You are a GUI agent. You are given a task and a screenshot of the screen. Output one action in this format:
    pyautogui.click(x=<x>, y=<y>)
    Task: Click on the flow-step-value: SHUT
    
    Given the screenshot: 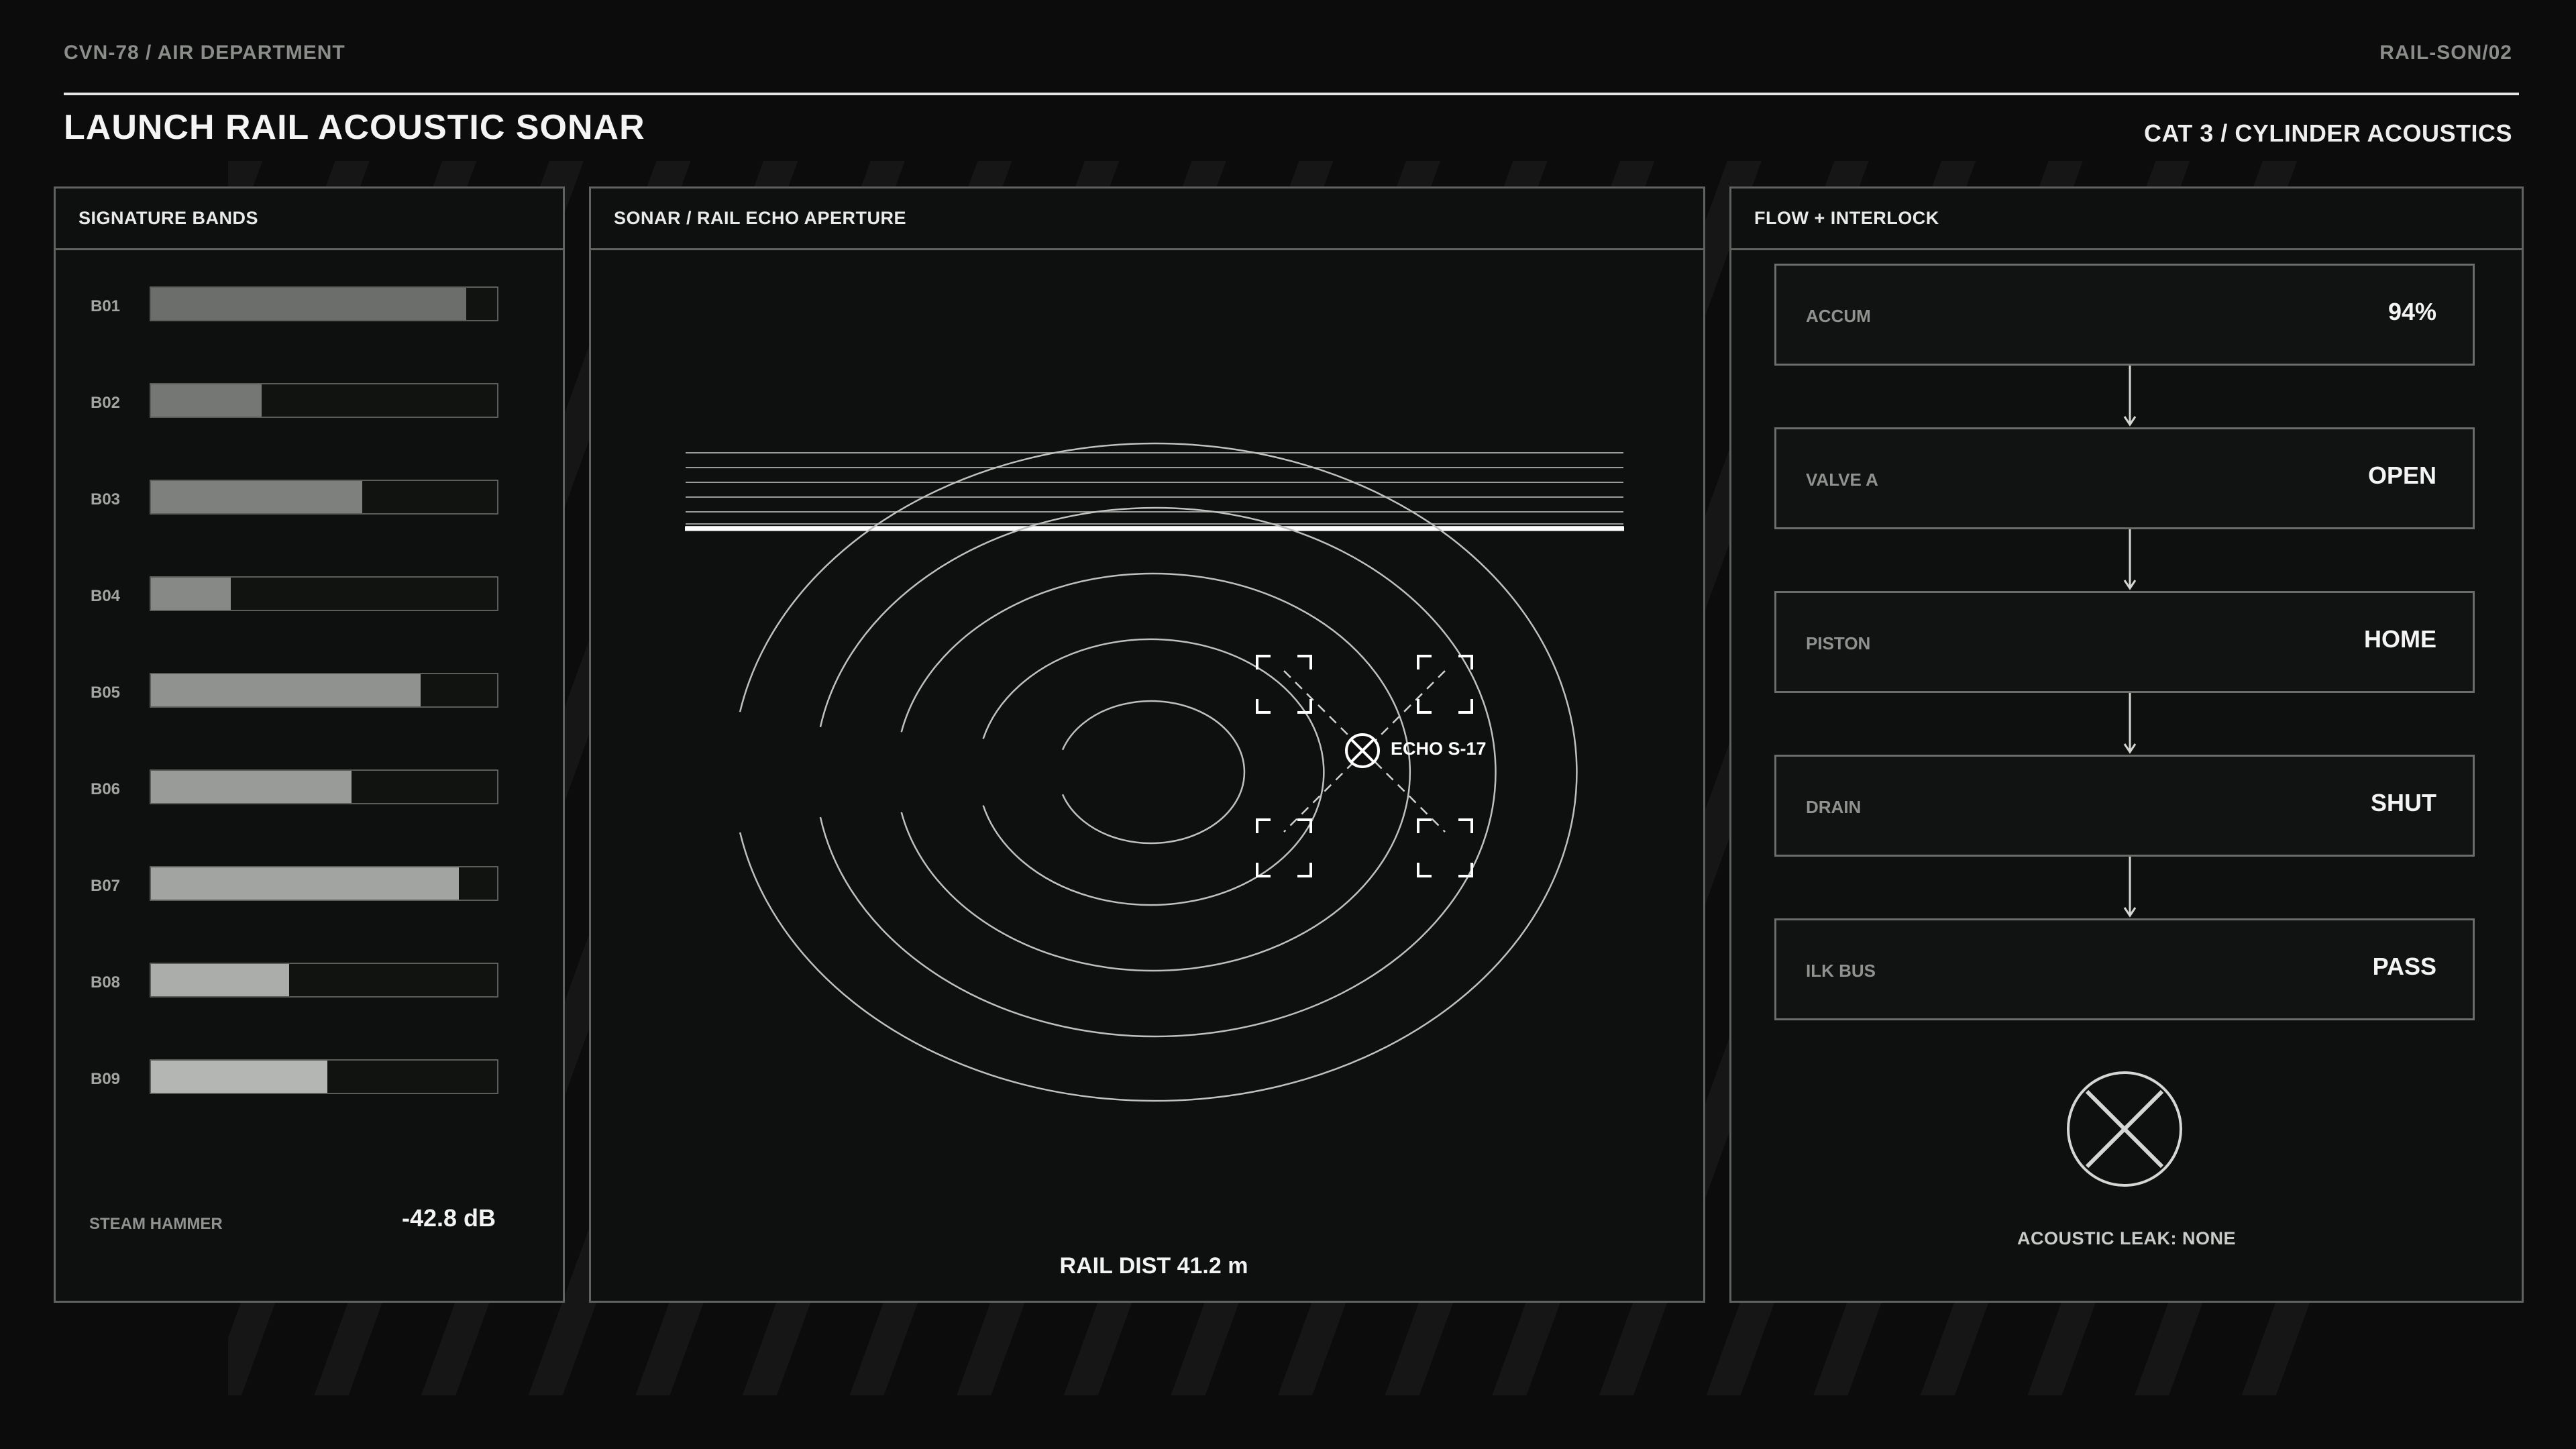 What is the action you would take?
    pyautogui.click(x=2403, y=802)
    